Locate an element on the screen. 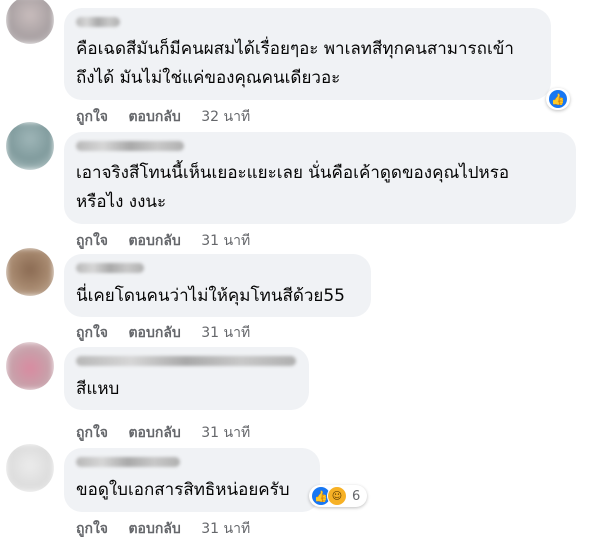 This screenshot has height=542, width=600. comment-bubble: สีแหบ is located at coordinates (186, 378).